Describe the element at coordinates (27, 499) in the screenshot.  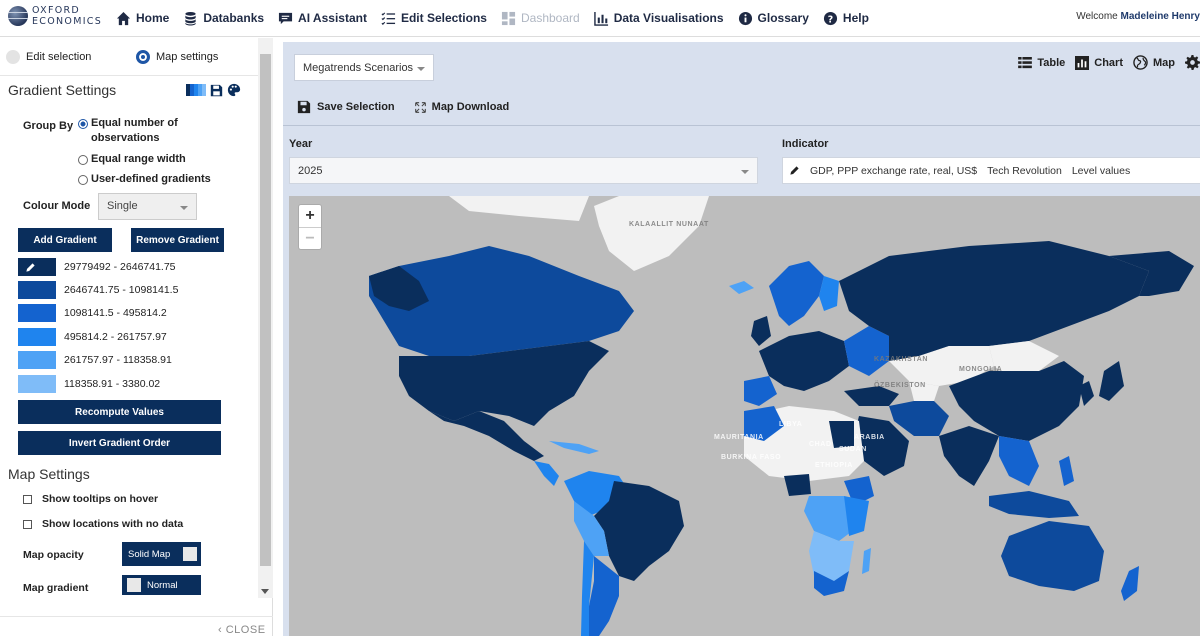
I see `checkbox-show-tooltips` at that location.